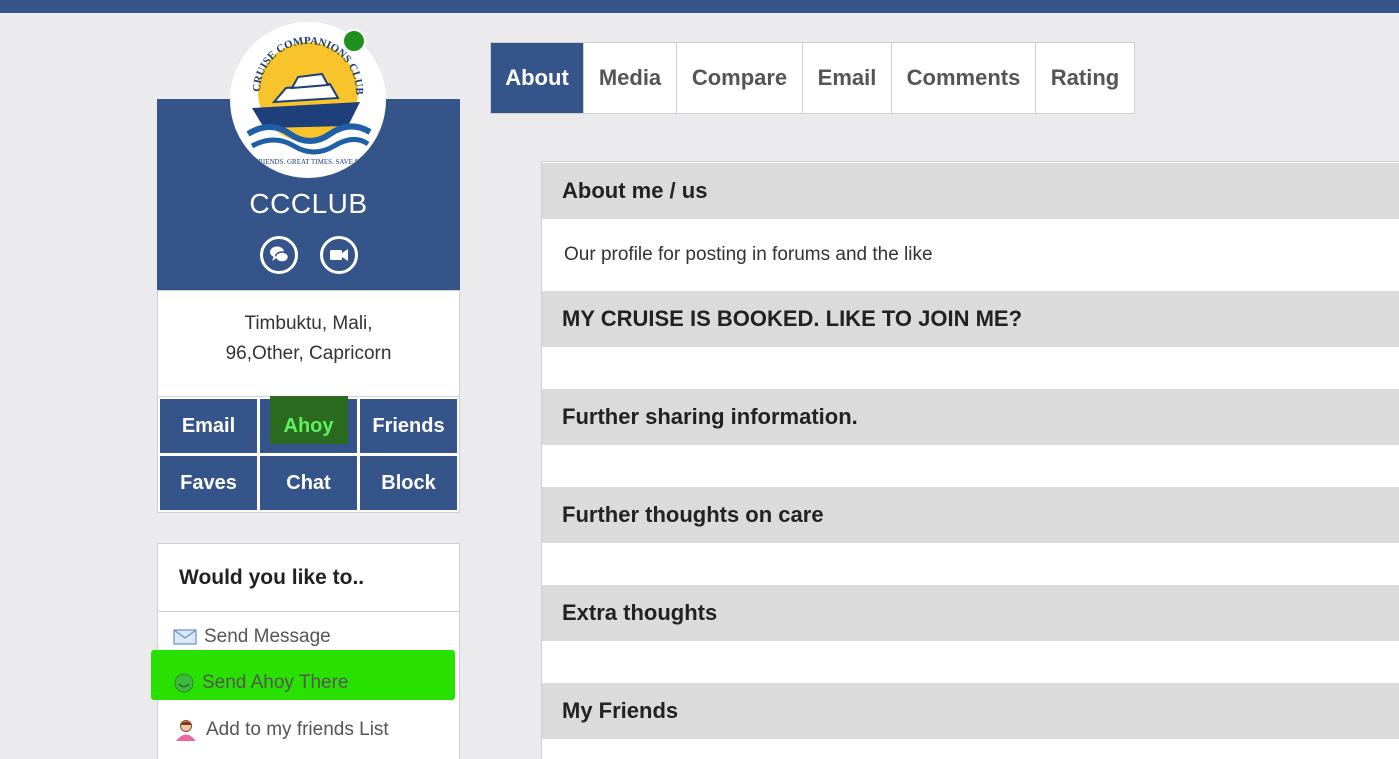 The height and width of the screenshot is (759, 1399). What do you see at coordinates (964, 78) in the screenshot?
I see `tab-comments: Comments` at bounding box center [964, 78].